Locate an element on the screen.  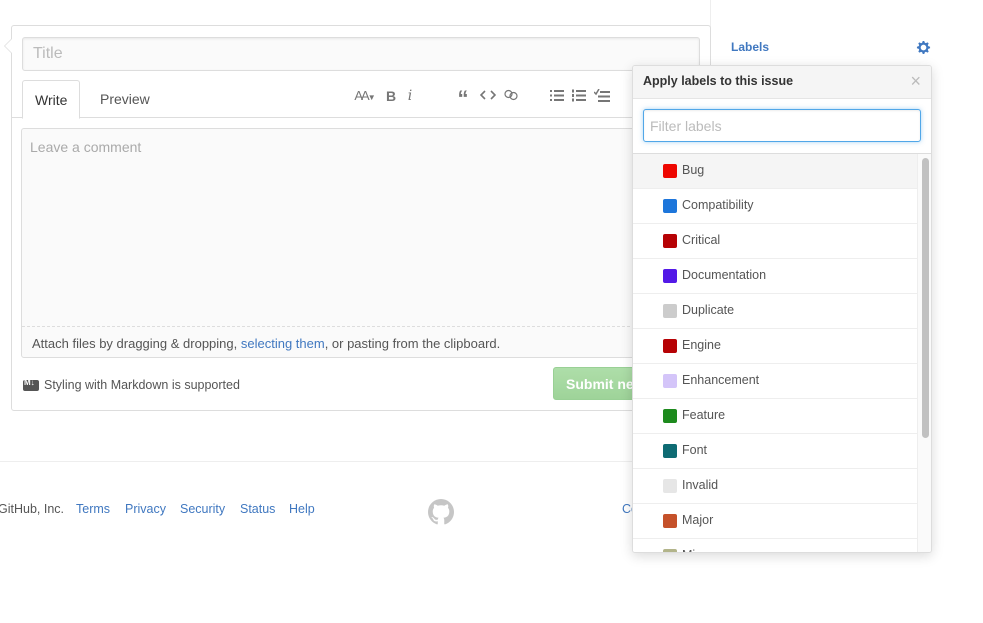
quote-icon: “ is located at coordinates (463, 98).